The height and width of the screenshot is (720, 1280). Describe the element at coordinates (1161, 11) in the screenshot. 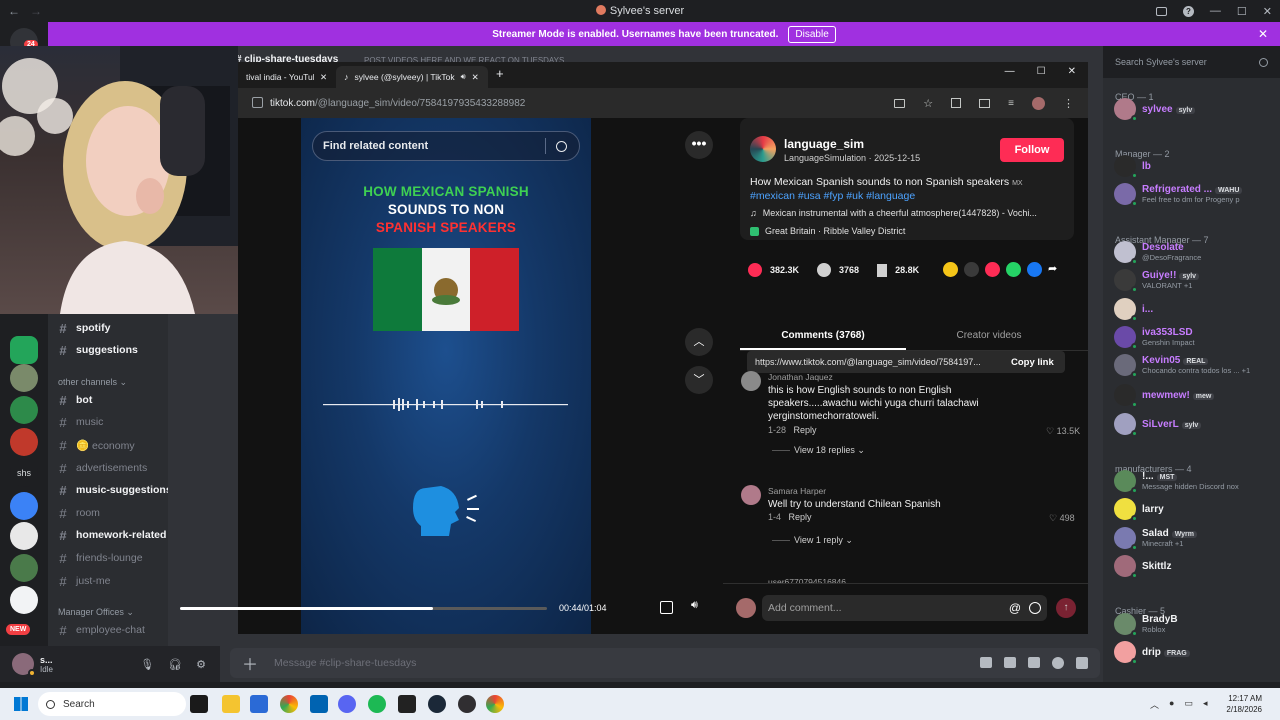

I see `inbox-icon` at that location.